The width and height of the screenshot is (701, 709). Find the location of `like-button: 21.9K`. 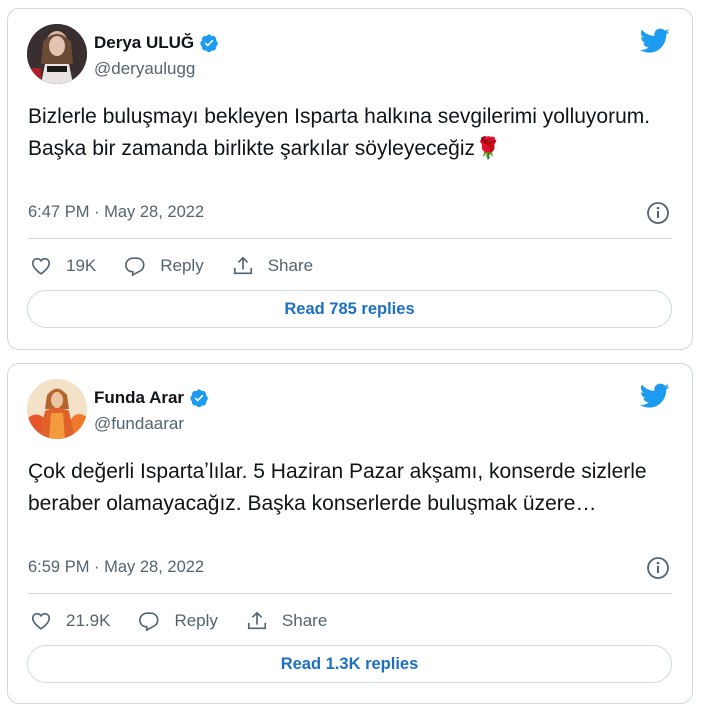

like-button: 21.9K is located at coordinates (70, 621).